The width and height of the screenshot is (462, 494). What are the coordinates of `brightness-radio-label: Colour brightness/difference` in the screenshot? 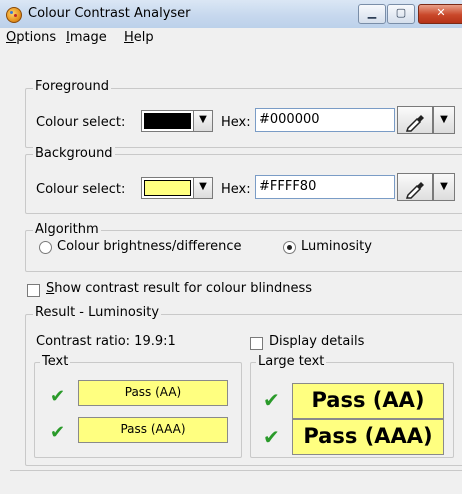 It's located at (149, 246).